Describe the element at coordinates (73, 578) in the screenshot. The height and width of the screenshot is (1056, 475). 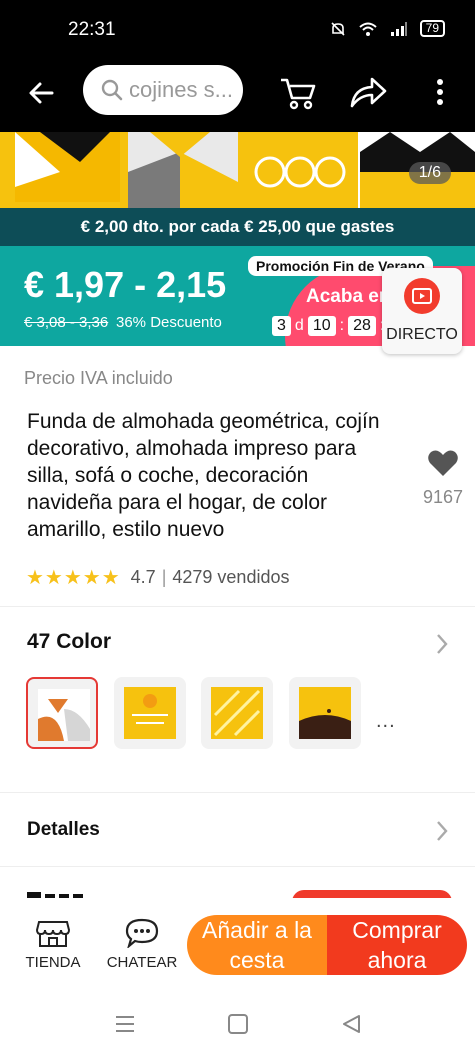
I see `rating-stars-icon: ★★★★★` at that location.